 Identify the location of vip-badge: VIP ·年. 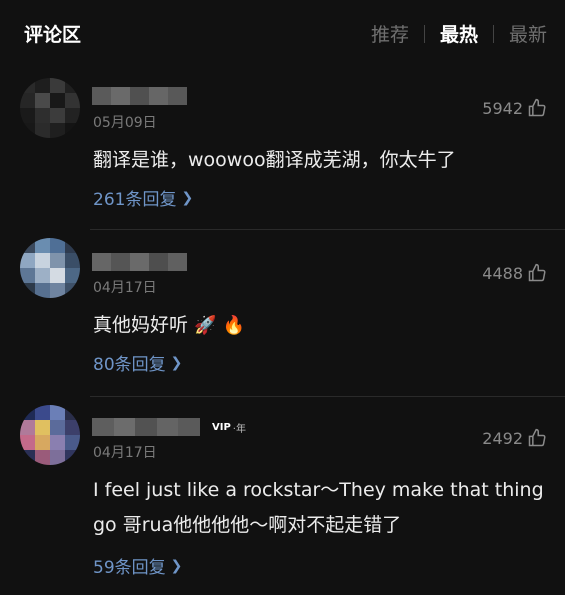
(229, 427).